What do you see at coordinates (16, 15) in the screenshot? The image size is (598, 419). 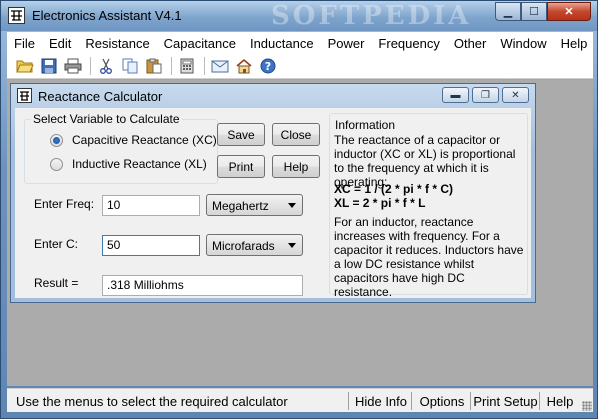 I see `app-logo-icon` at bounding box center [16, 15].